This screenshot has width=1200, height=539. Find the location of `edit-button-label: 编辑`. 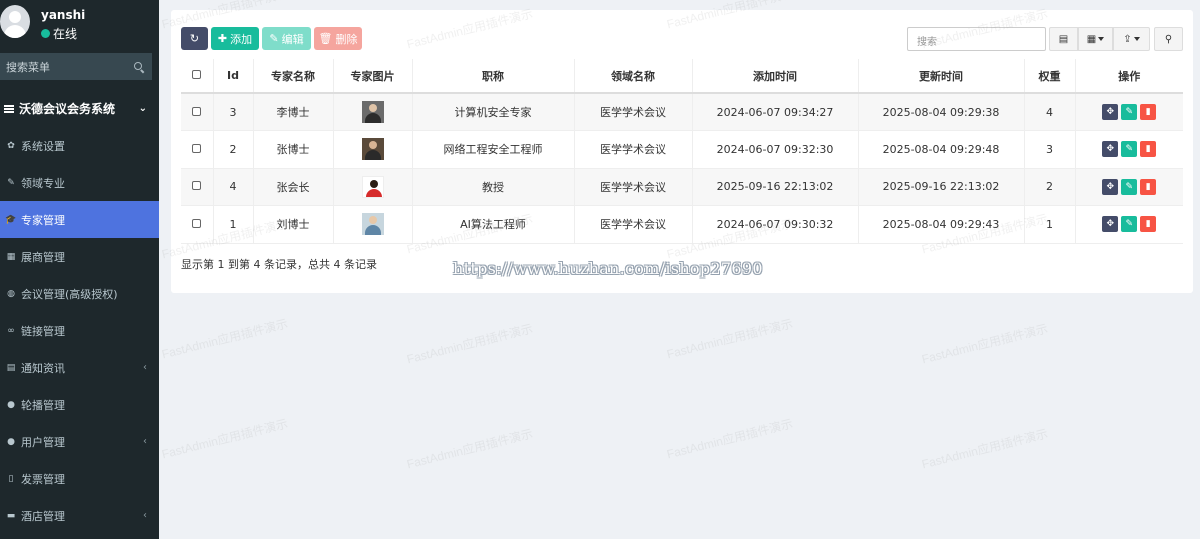

edit-button-label: 编辑 is located at coordinates (292, 39).